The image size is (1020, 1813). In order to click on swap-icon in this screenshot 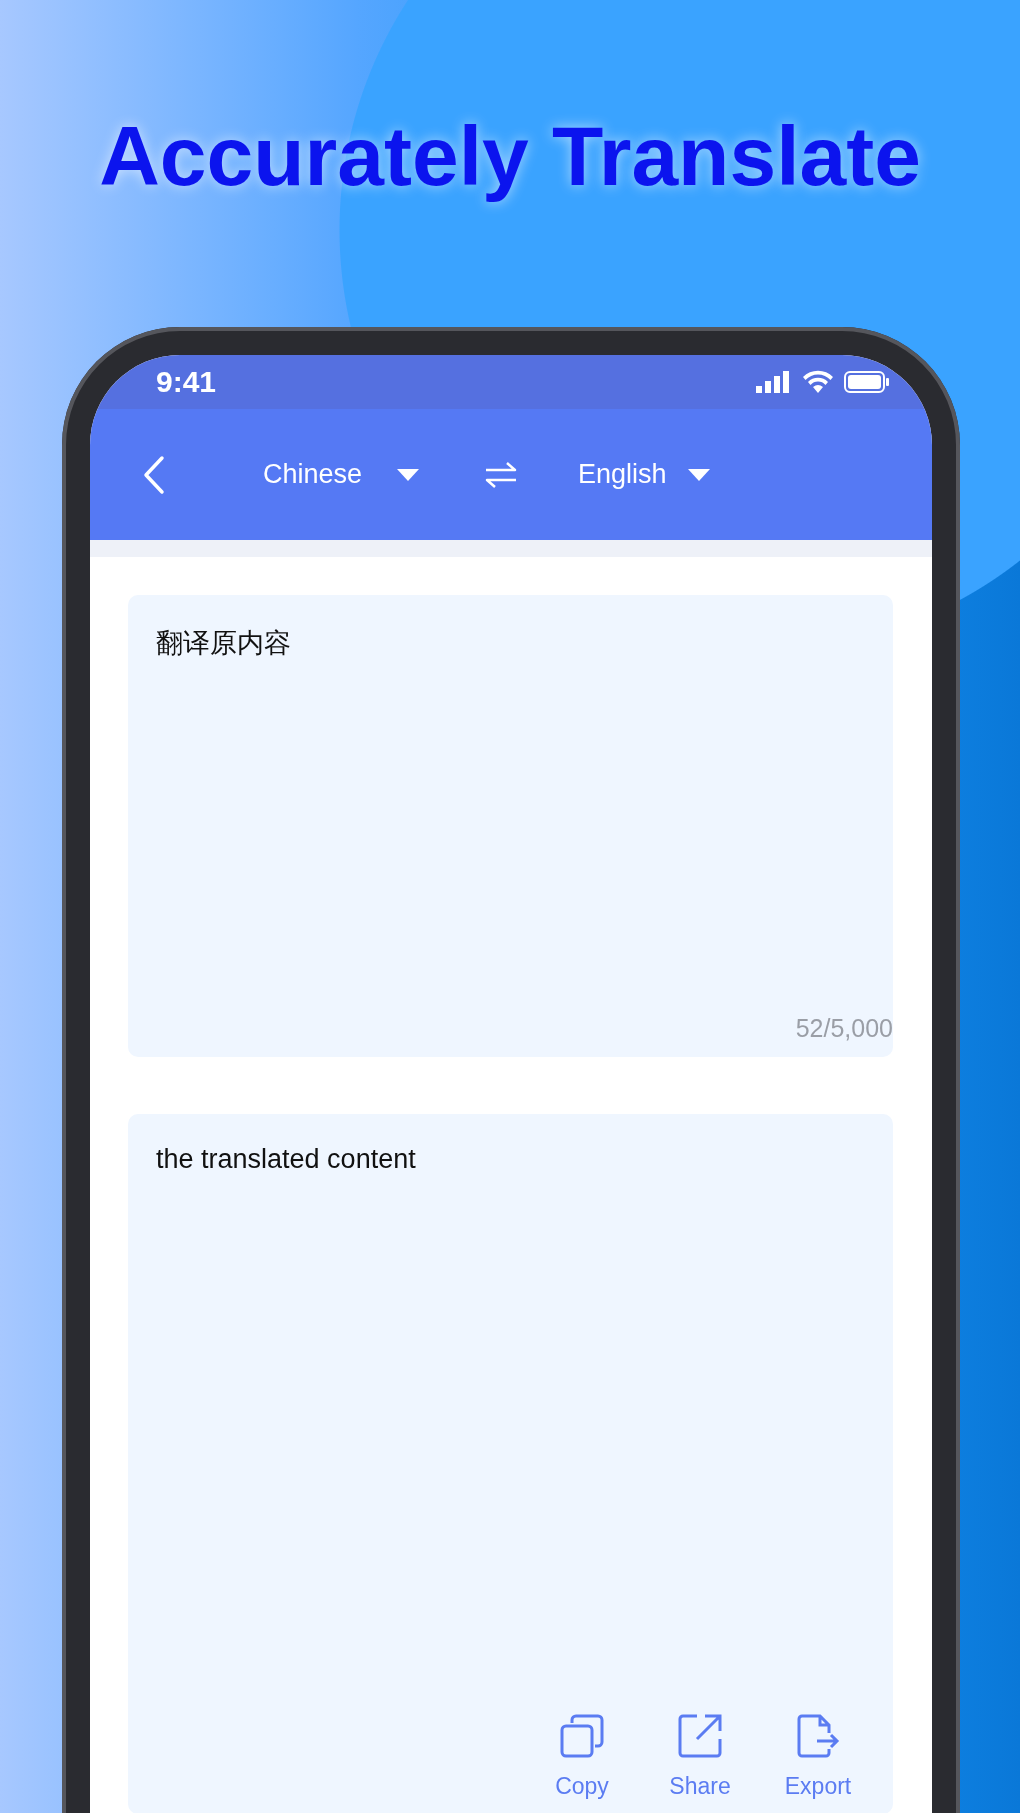, I will do `click(501, 474)`.